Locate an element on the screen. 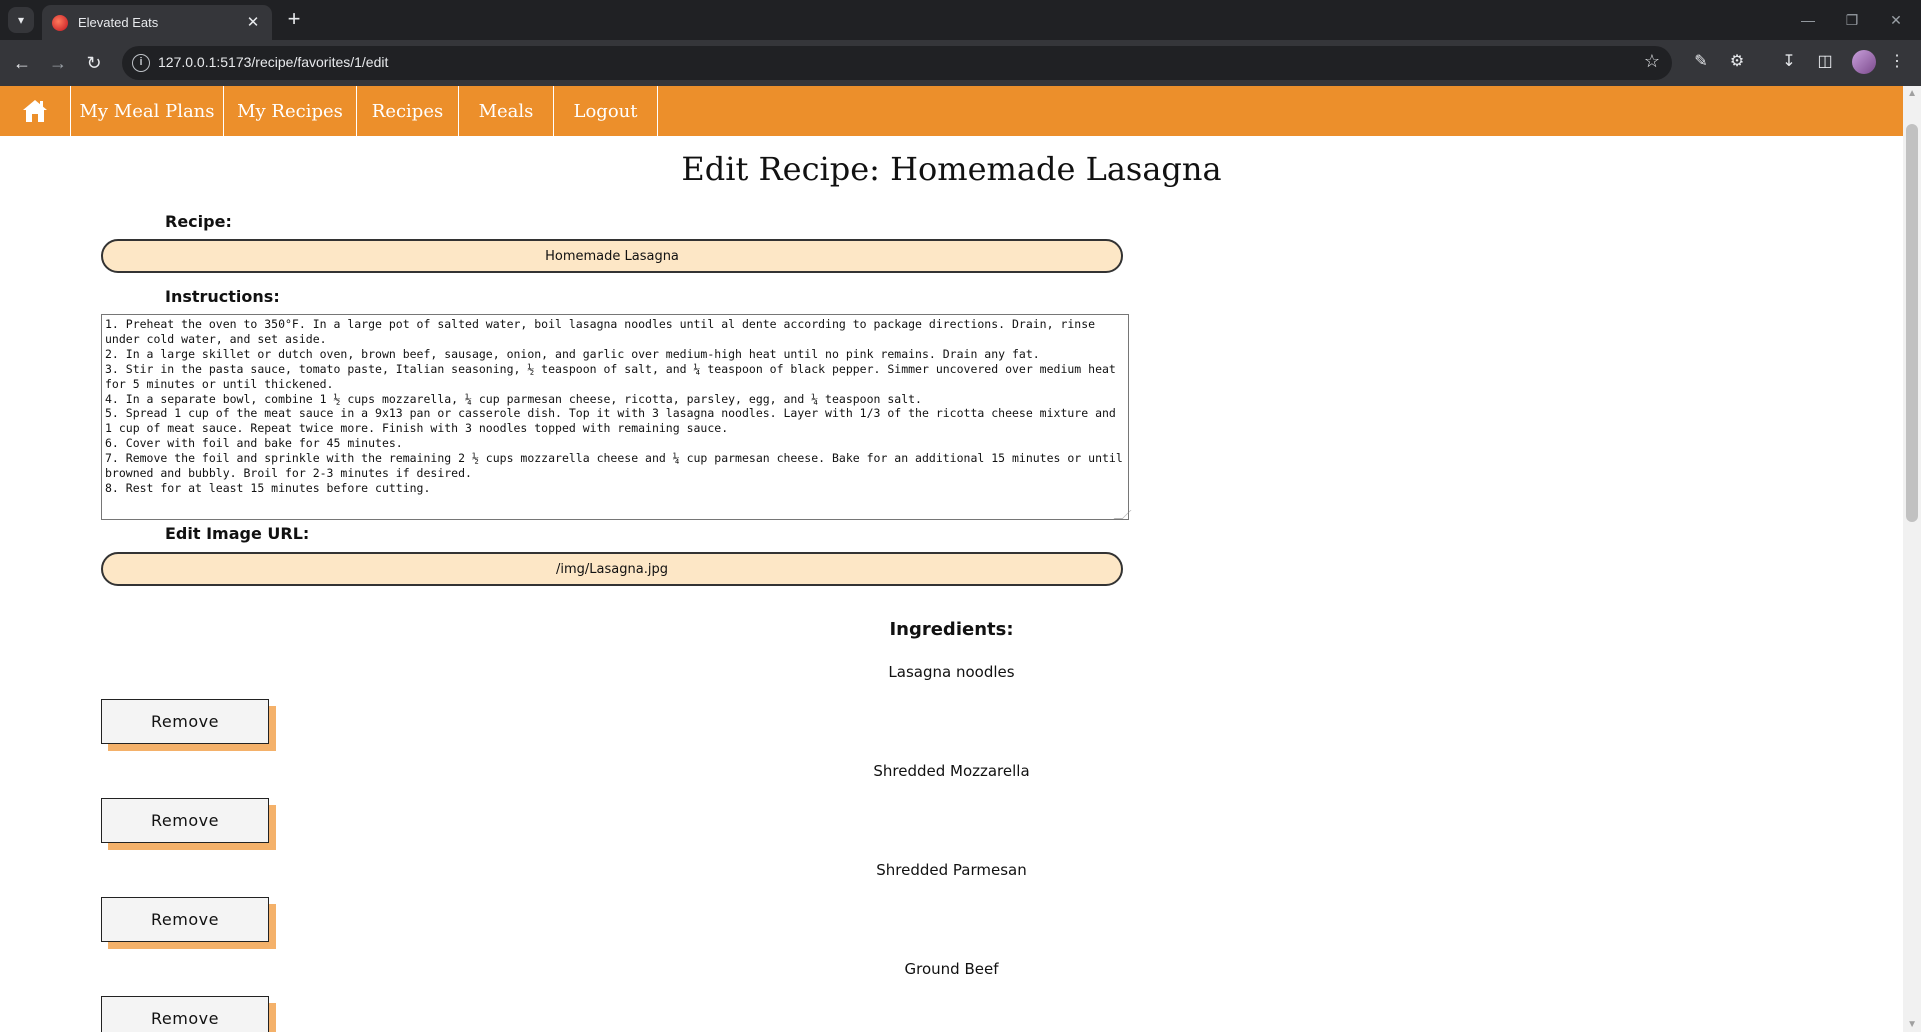 The height and width of the screenshot is (1032, 1921). tab-title: Elevated Eats is located at coordinates (118, 22).